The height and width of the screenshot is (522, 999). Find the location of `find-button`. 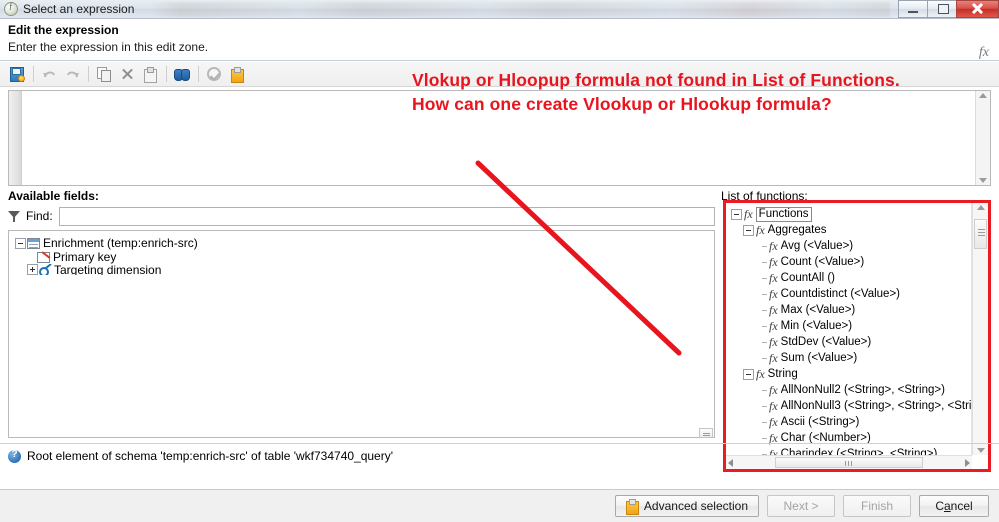

find-button is located at coordinates (182, 74).